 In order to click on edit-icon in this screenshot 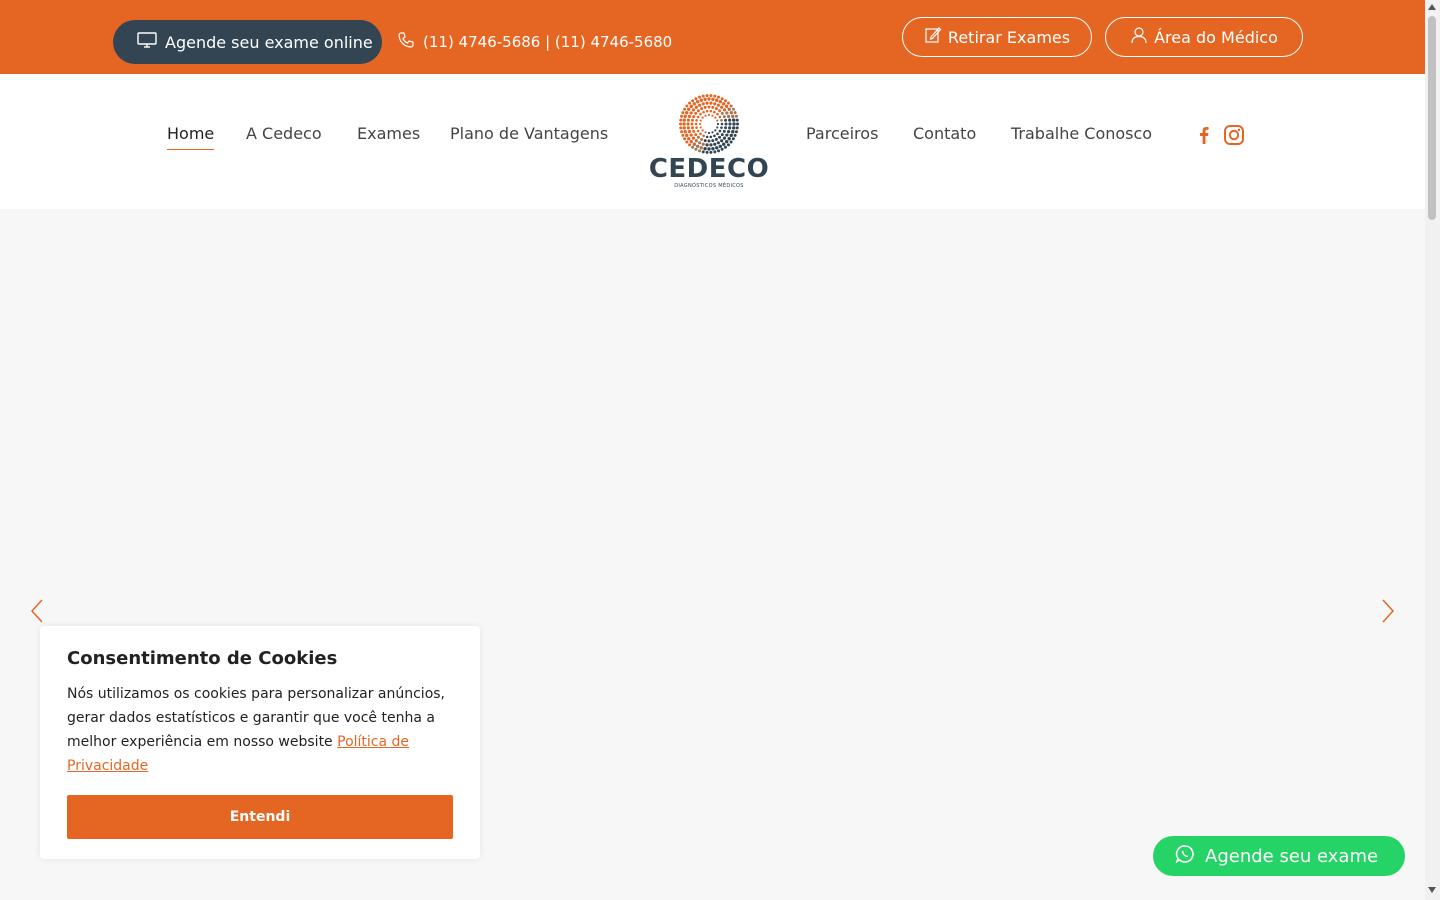, I will do `click(933, 37)`.